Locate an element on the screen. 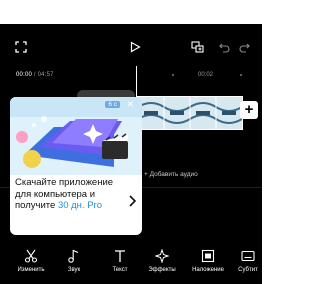 The height and width of the screenshot is (284, 320). tool-text: Текст is located at coordinates (120, 260).